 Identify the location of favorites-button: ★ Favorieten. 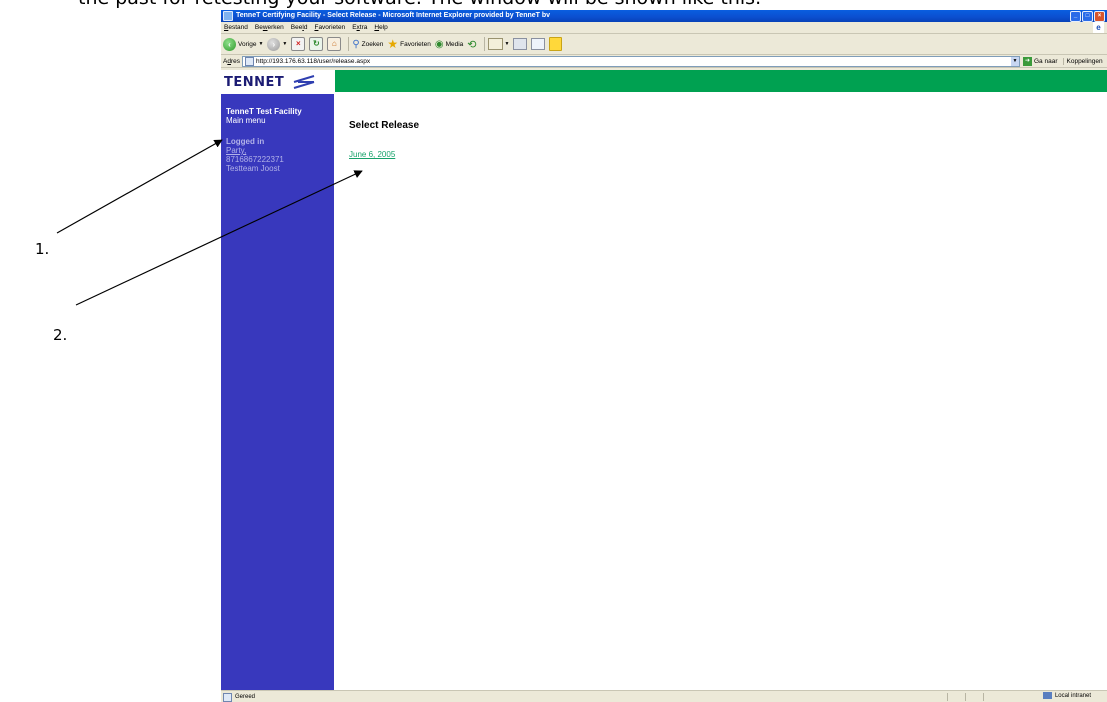
(408, 44).